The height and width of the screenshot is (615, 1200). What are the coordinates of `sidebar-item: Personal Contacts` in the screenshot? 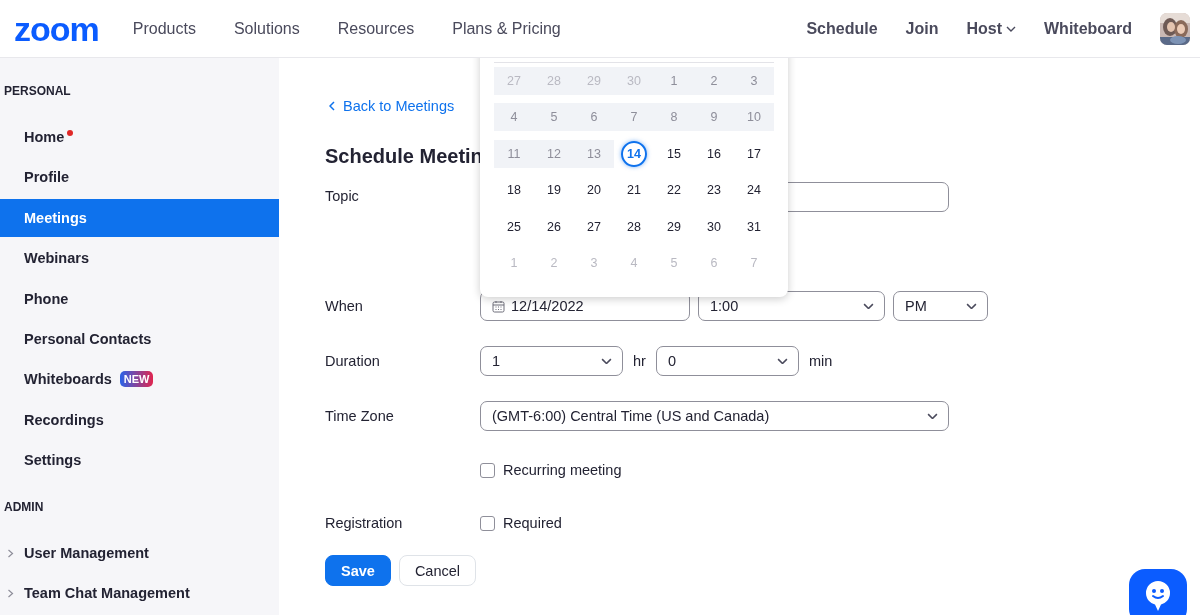 It's located at (139, 338).